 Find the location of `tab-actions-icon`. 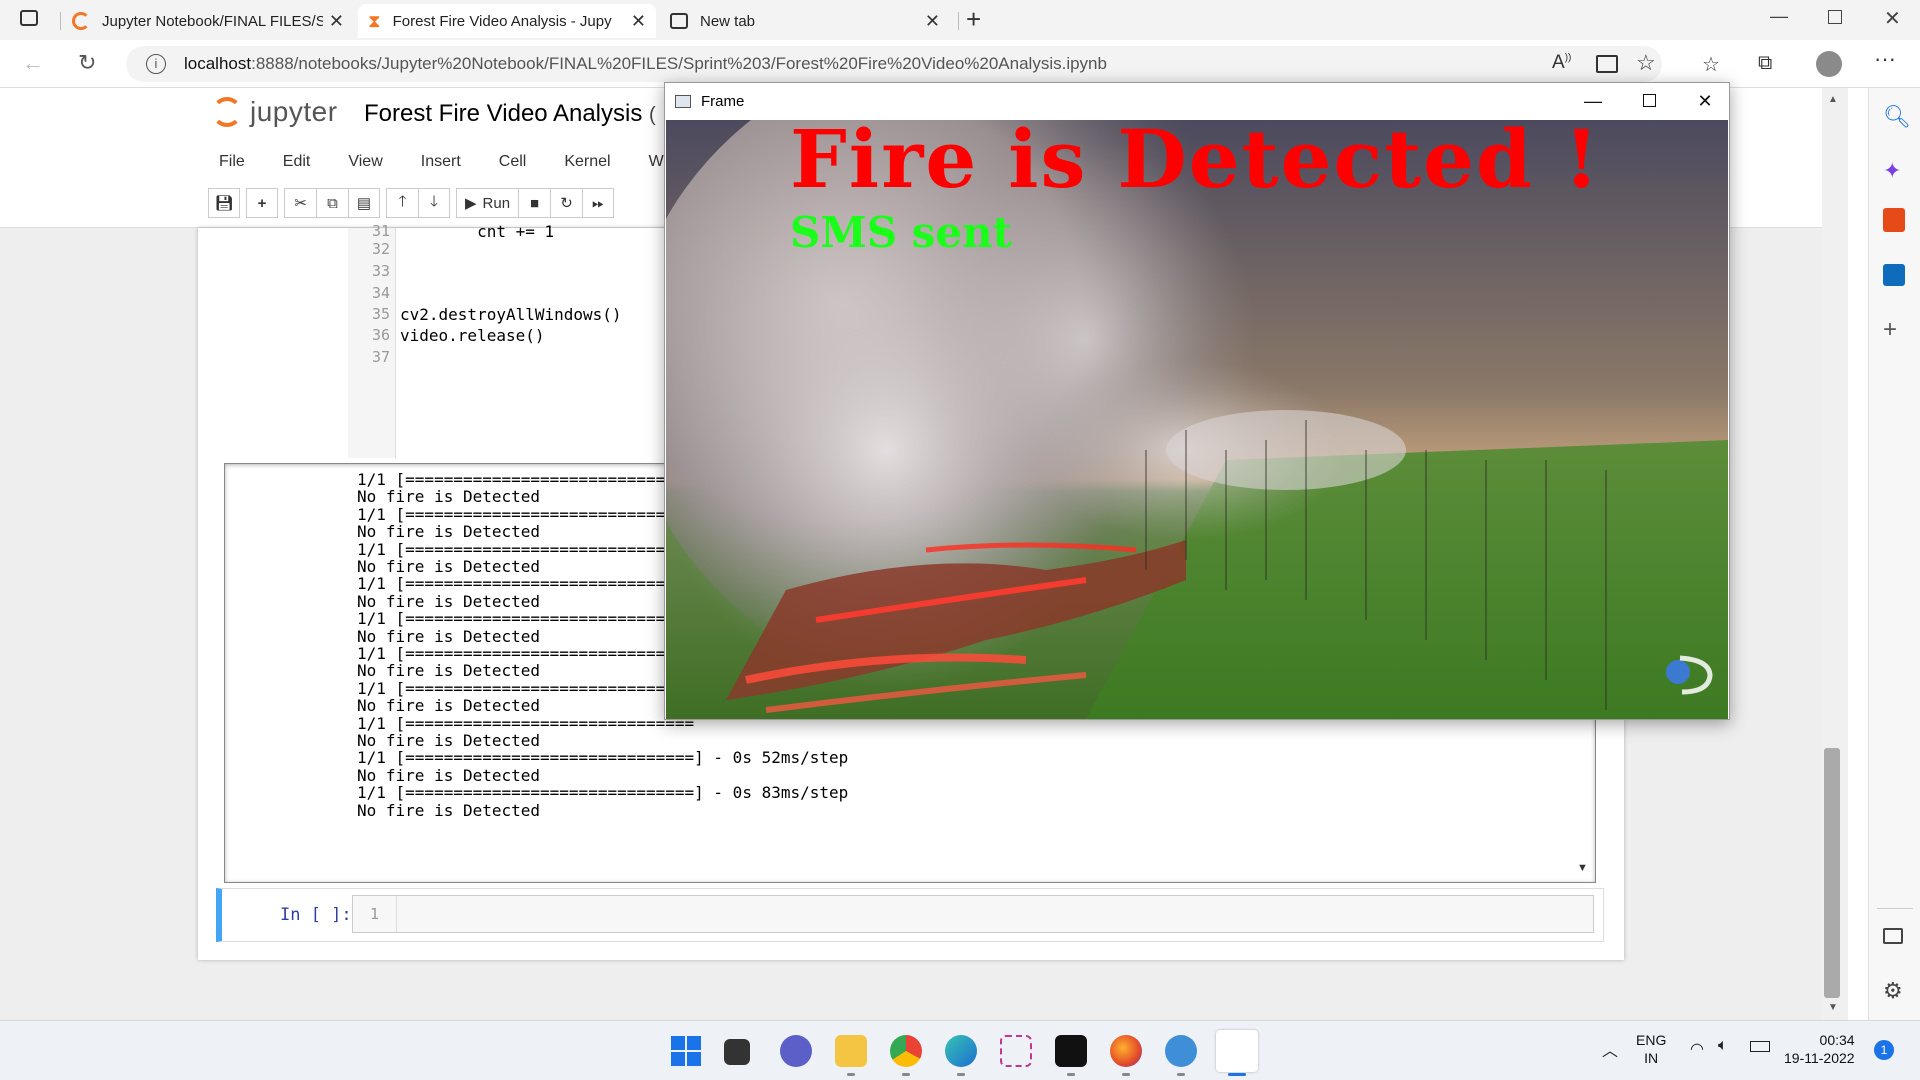

tab-actions-icon is located at coordinates (29, 18).